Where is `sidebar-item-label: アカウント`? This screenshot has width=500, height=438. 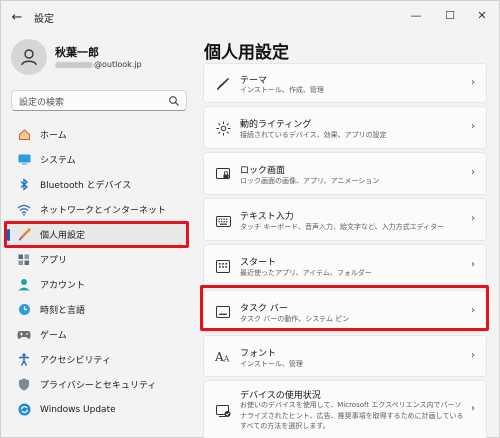 sidebar-item-label: アカウント is located at coordinates (63, 286).